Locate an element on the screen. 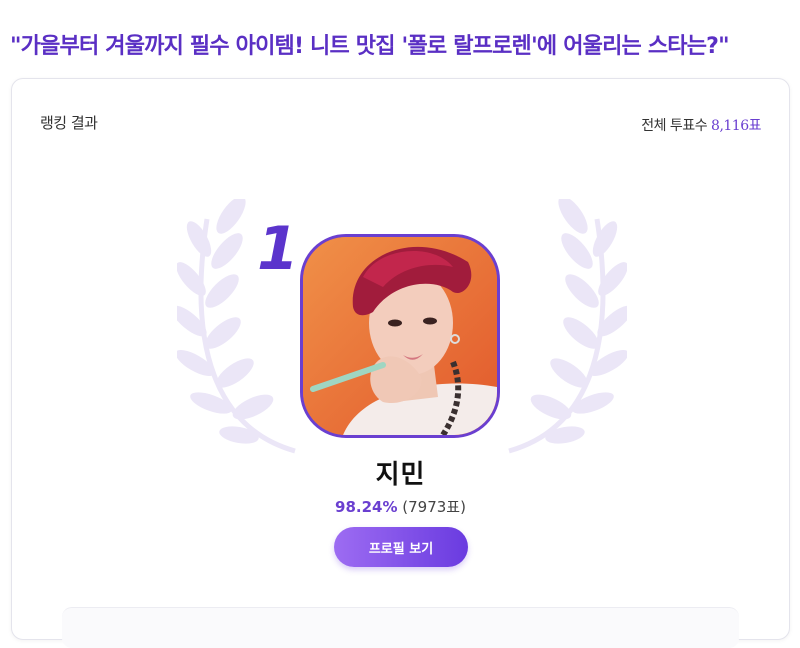  winner-photo is located at coordinates (400, 336).